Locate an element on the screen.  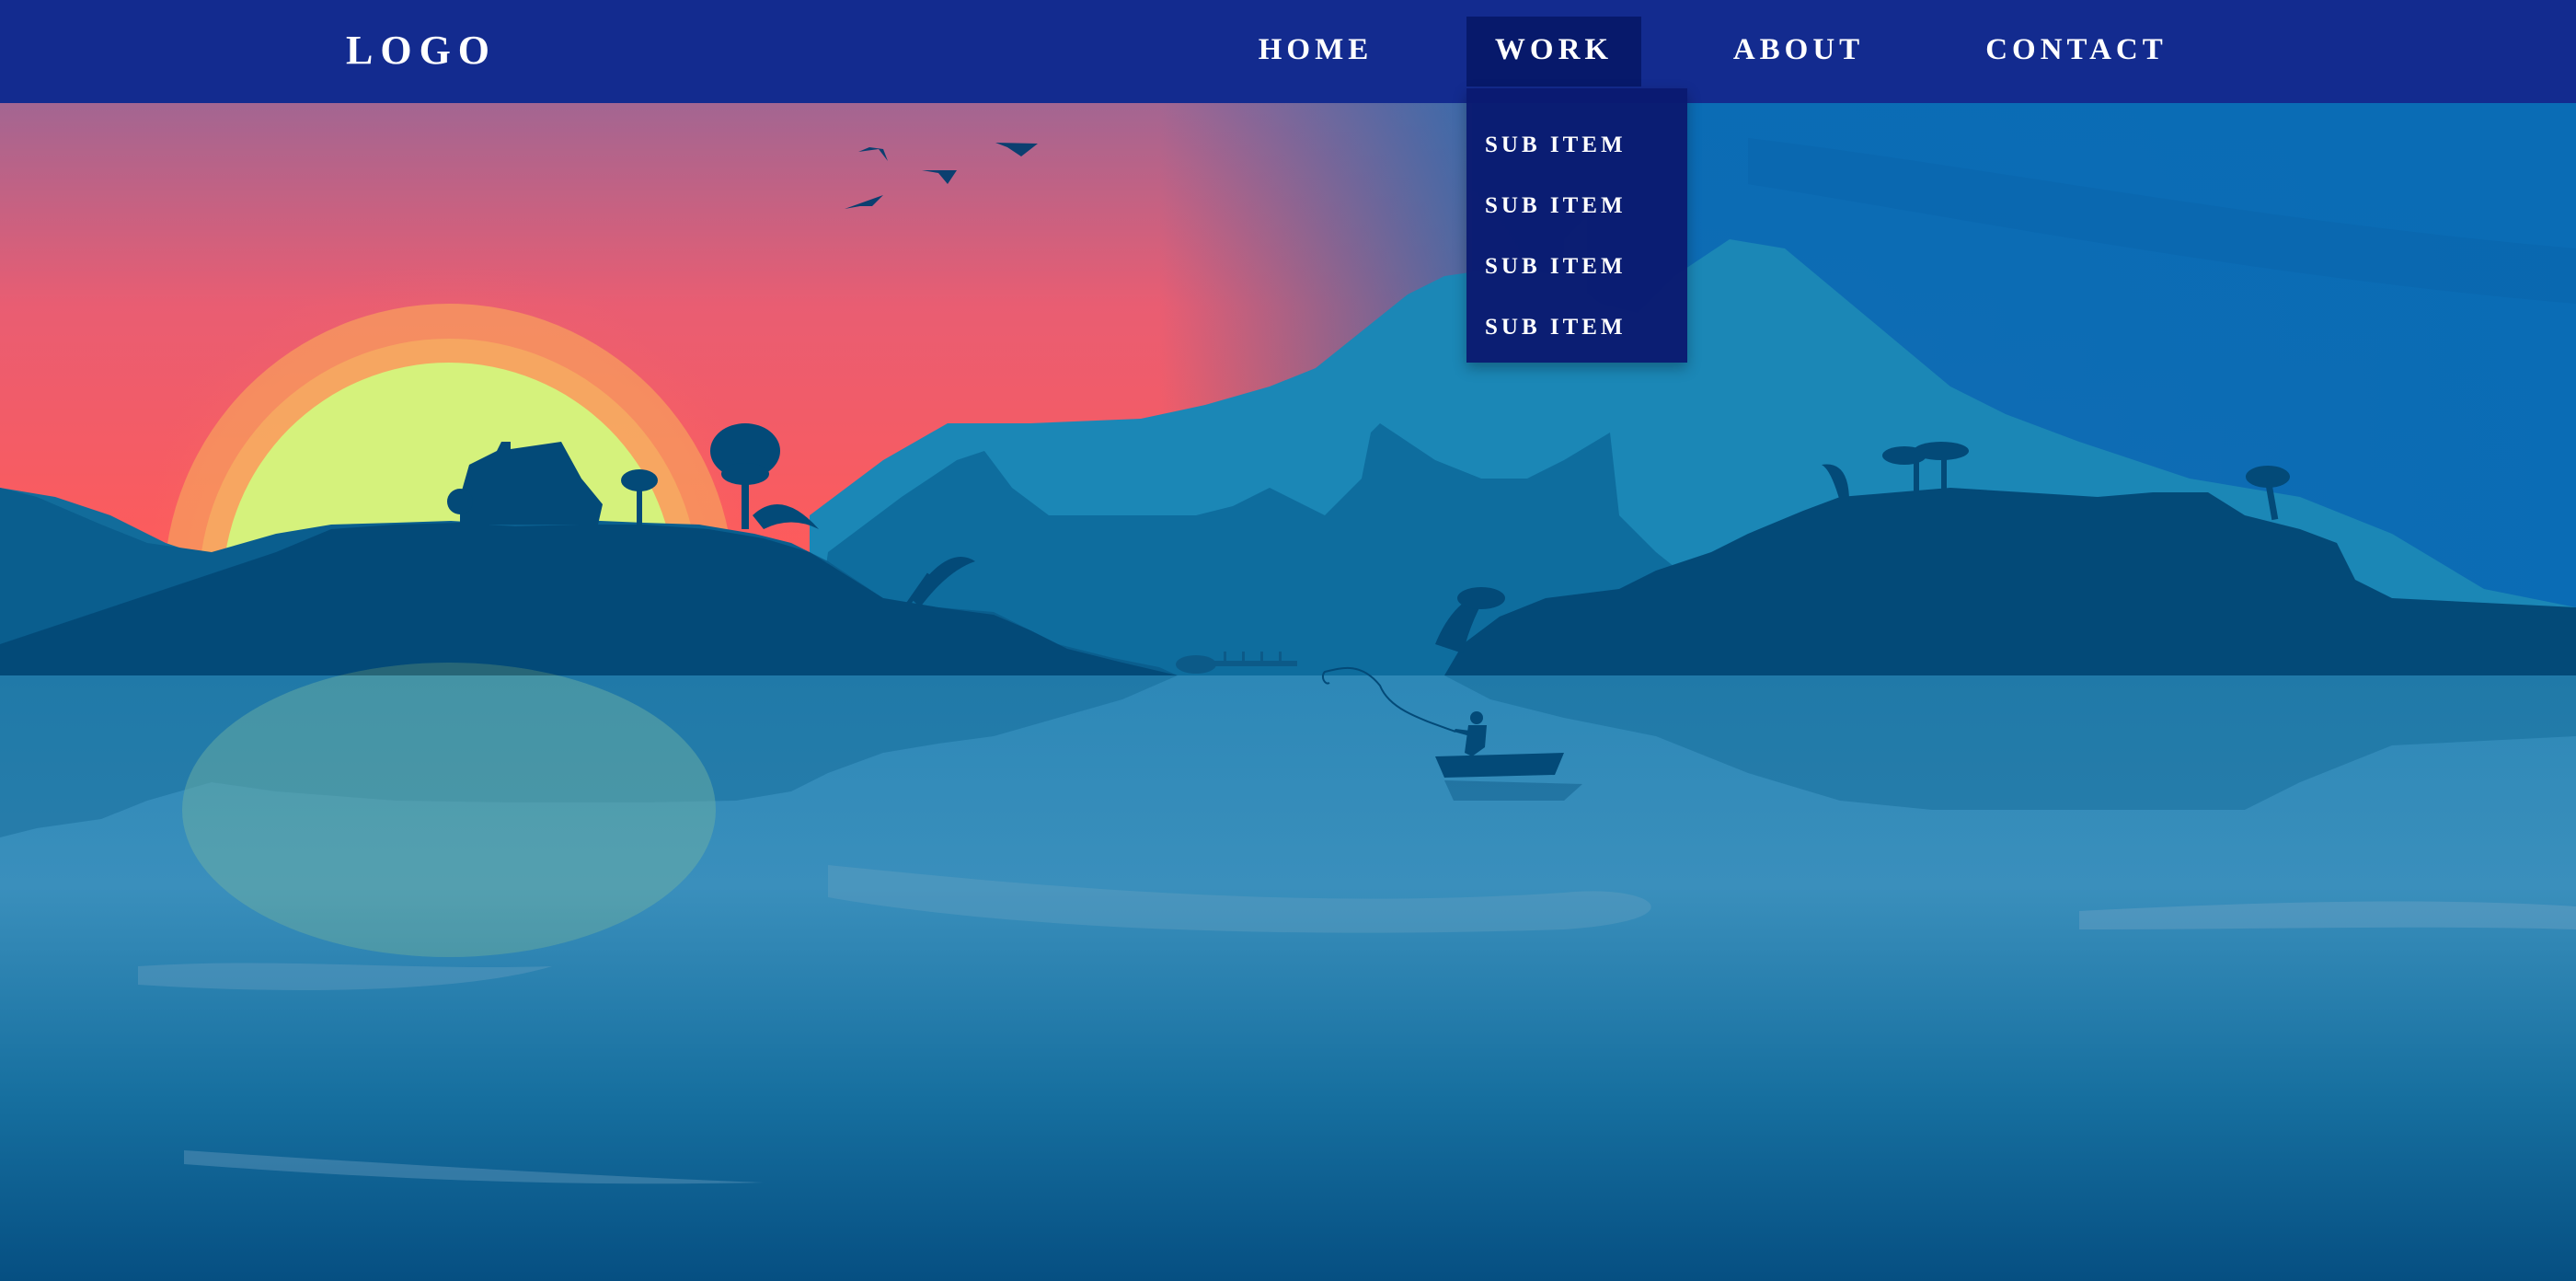
work-dropdown-menu: SUB ITEM SUB ITEM SUB ITEM SUB ITEM is located at coordinates (1576, 226).